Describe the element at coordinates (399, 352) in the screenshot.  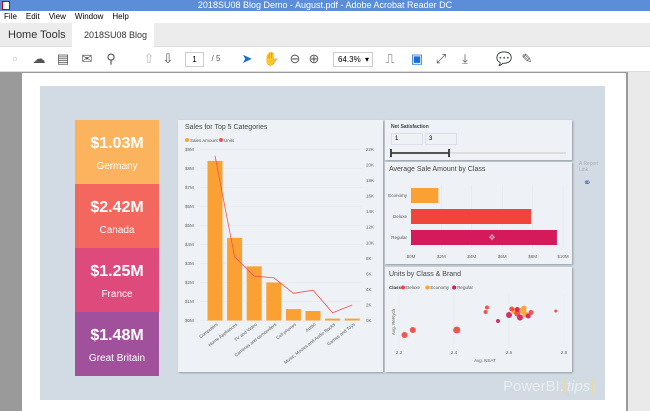
I see `x-tick-label: 2.2` at that location.